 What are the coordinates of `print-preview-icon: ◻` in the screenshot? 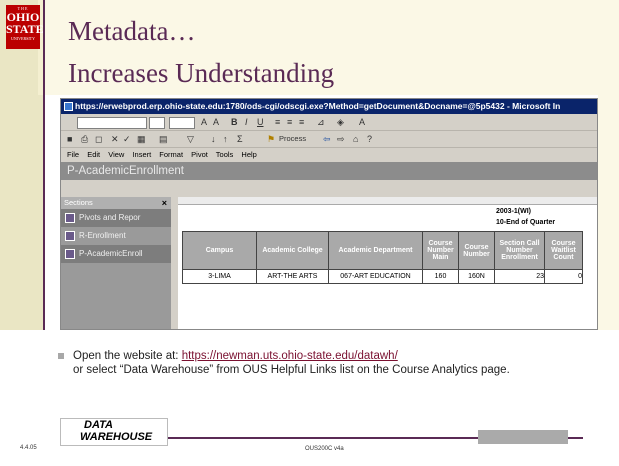 It's located at (98, 139).